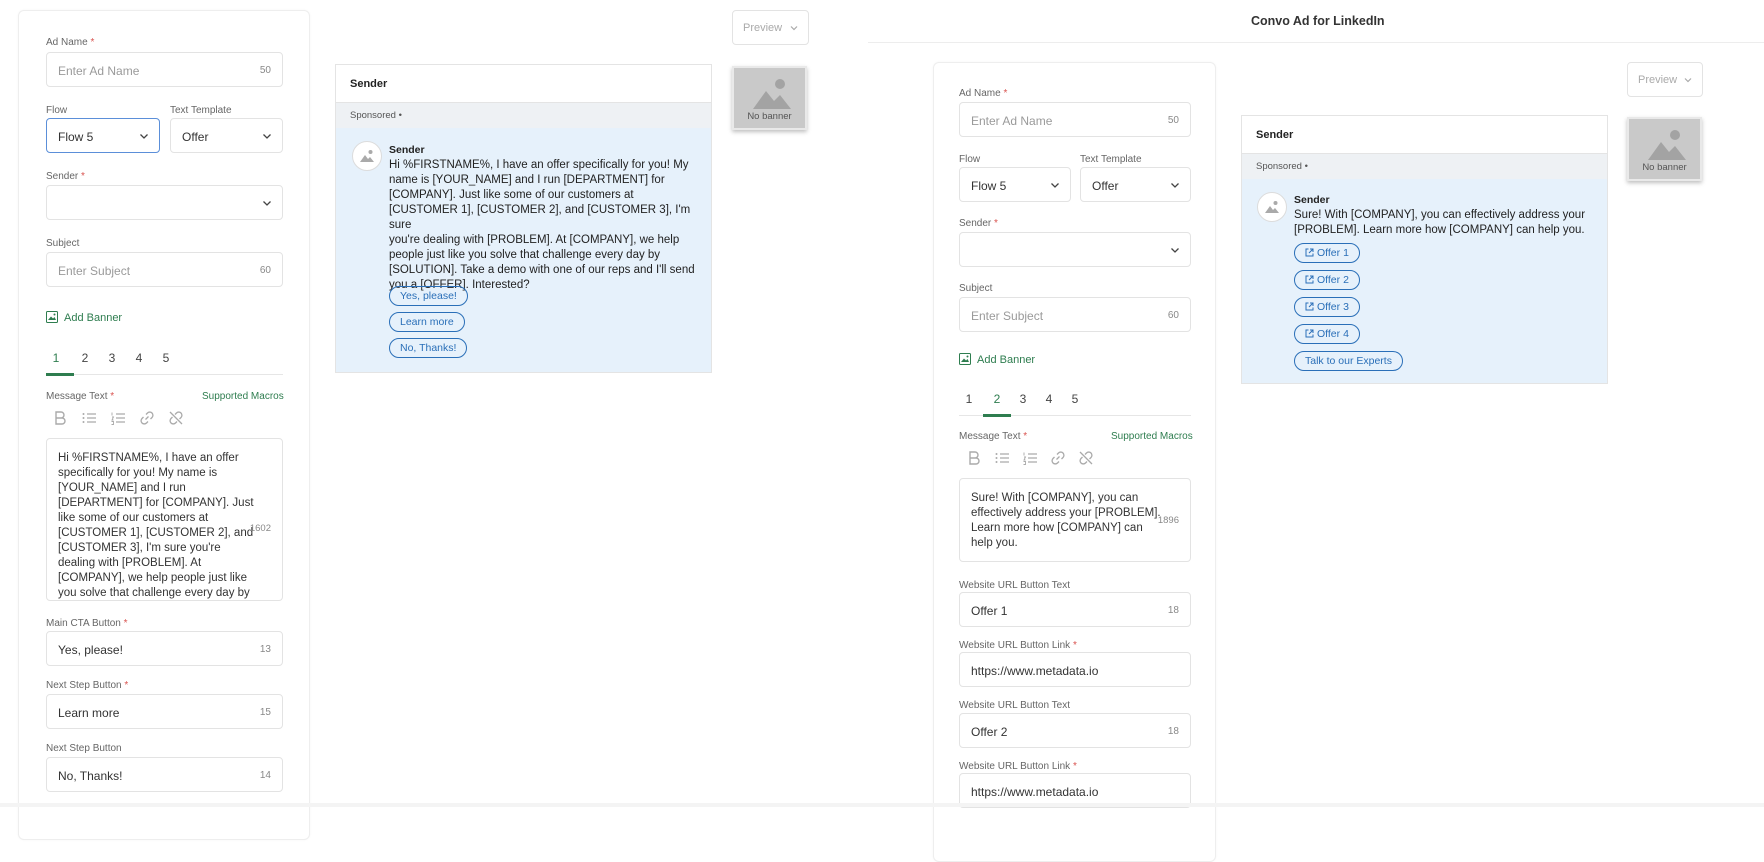  Describe the element at coordinates (87, 623) in the screenshot. I see `main-cta-label: Main CTA Button *` at that location.